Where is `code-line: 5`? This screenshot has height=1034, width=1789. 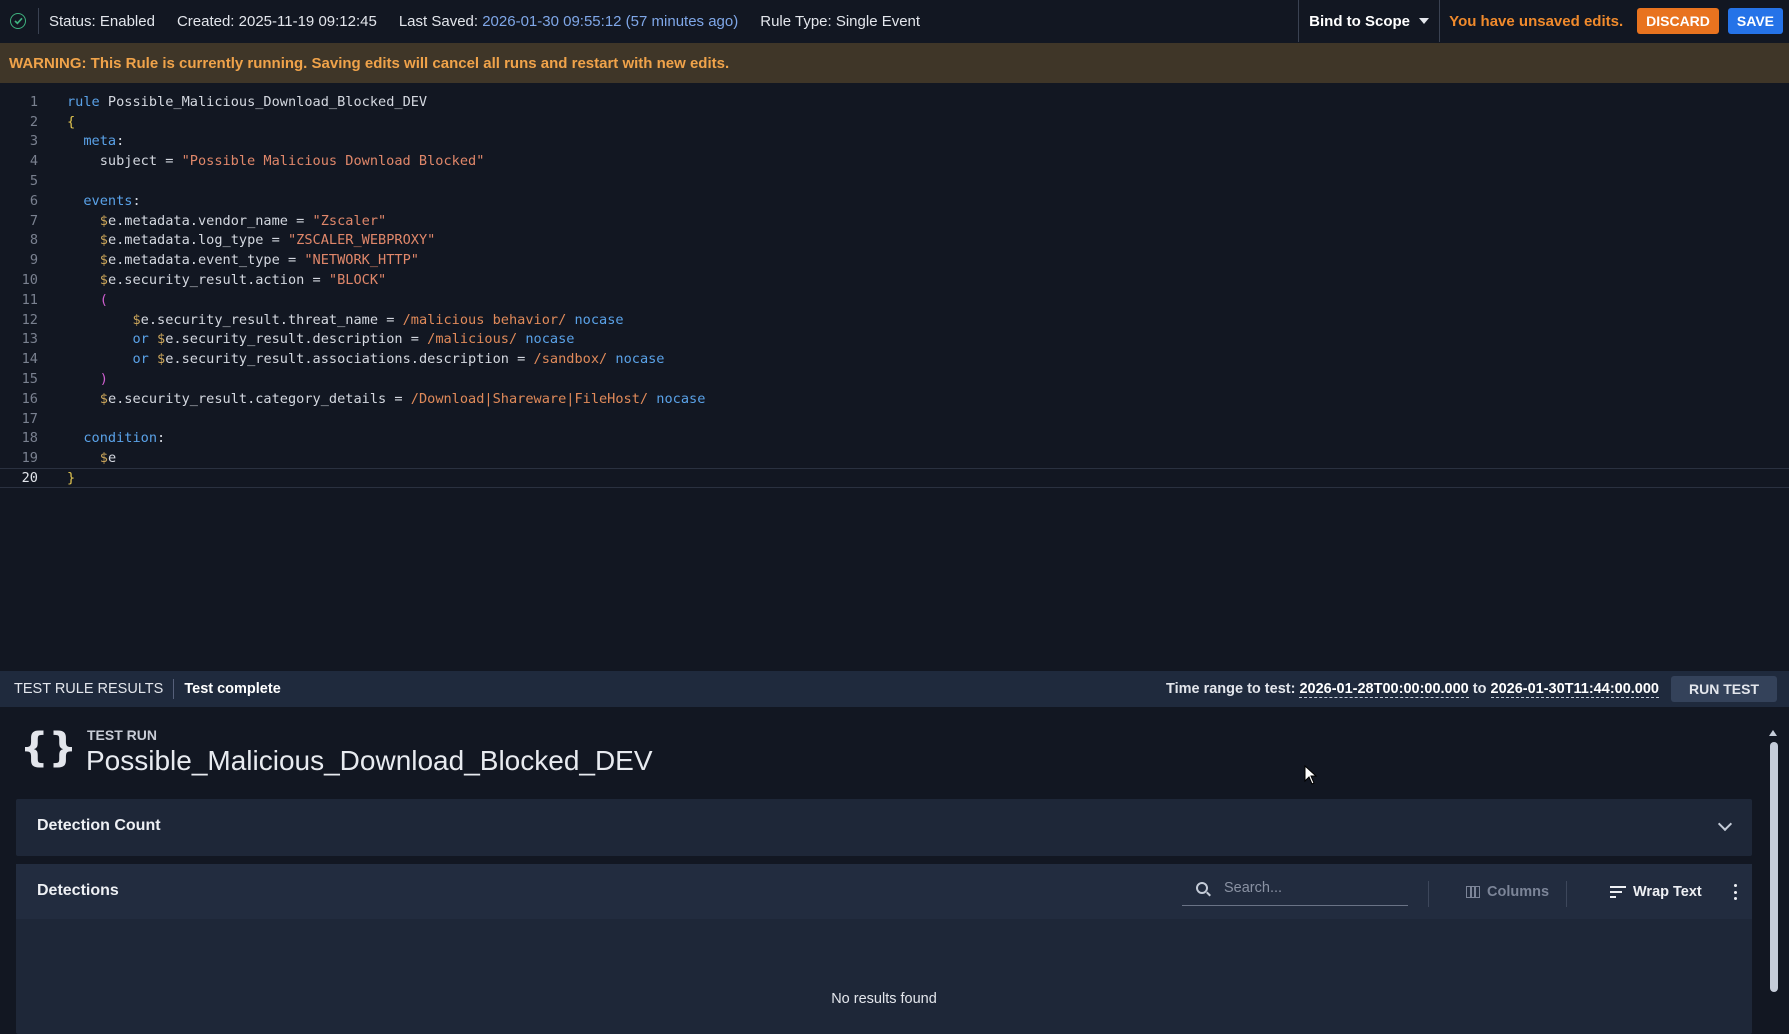
code-line: 5 is located at coordinates (894, 181).